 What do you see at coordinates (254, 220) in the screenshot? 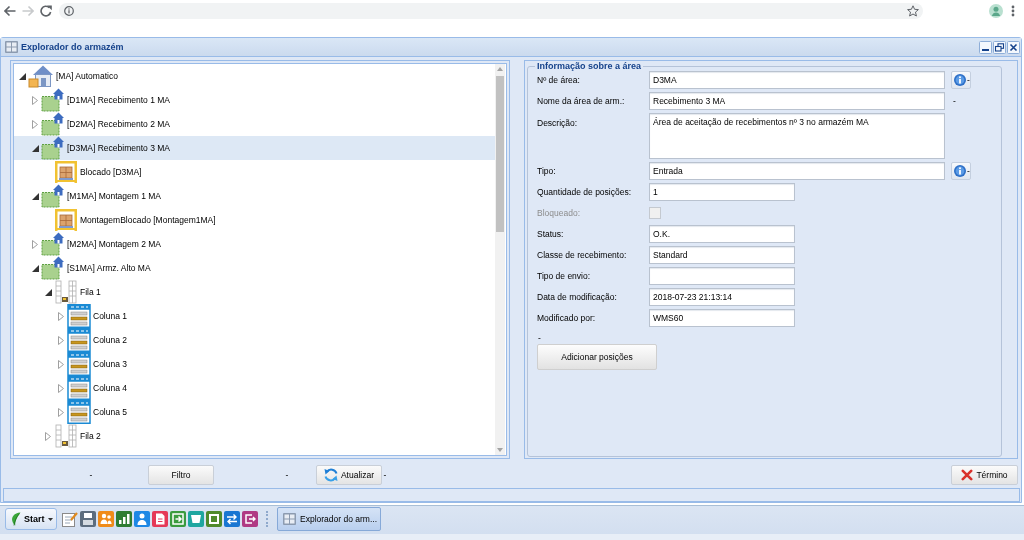
I see `tree-item: MontagemBlocado [Montagem1MA]` at bounding box center [254, 220].